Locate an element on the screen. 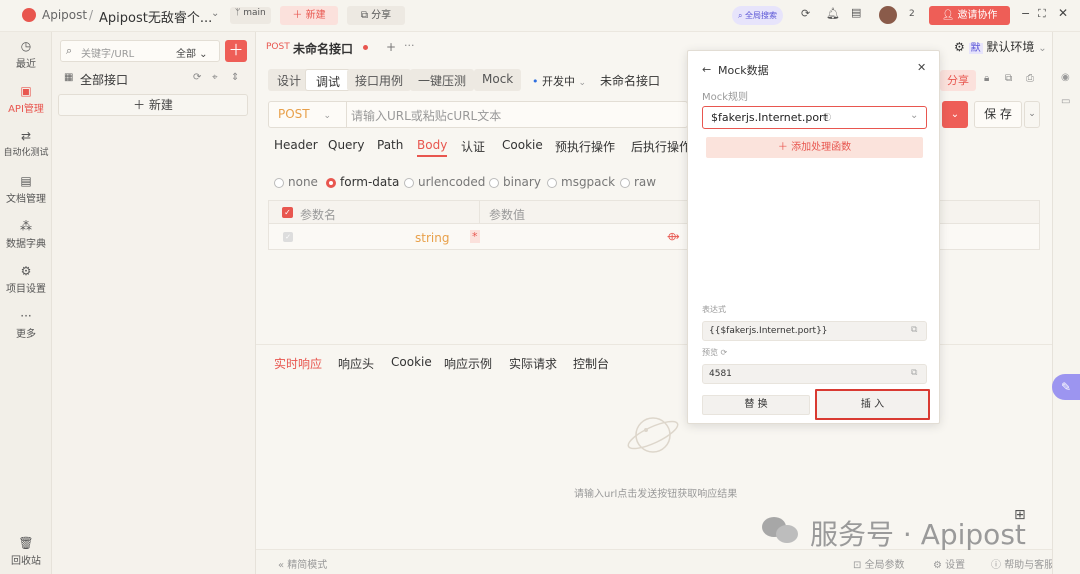 The height and width of the screenshot is (574, 1080). tab-body: Body is located at coordinates (432, 147).